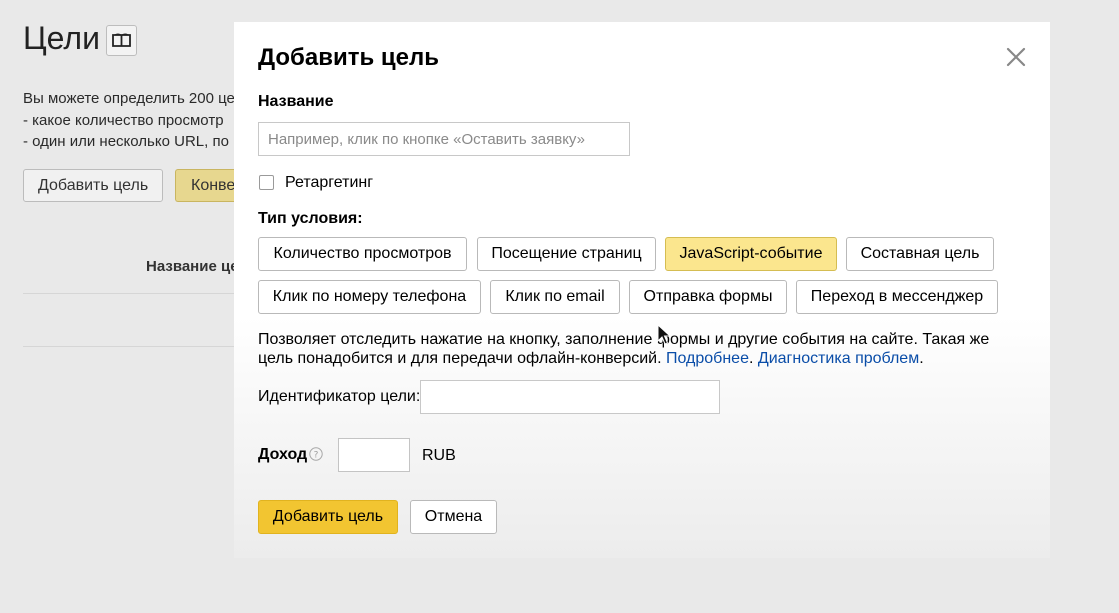  What do you see at coordinates (374, 455) in the screenshot?
I see `income-input` at bounding box center [374, 455].